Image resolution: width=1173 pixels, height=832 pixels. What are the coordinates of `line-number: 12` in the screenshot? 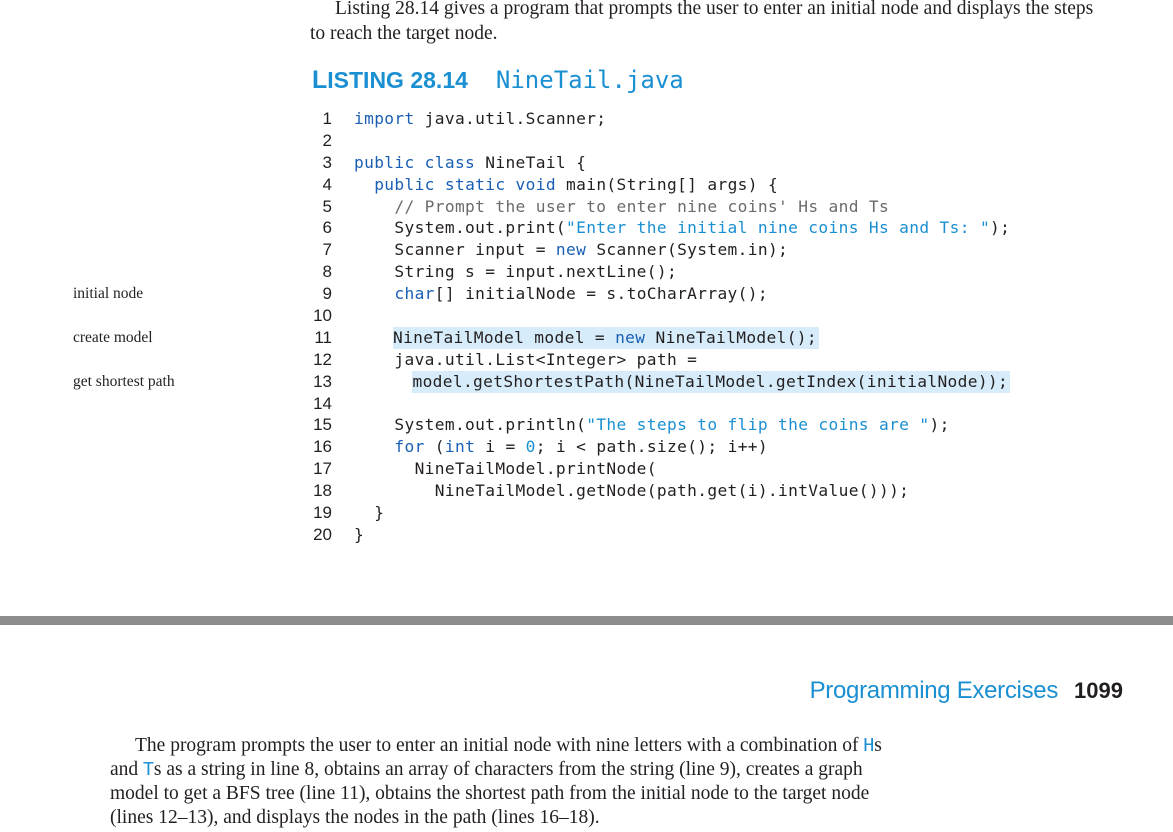 It's located at (322, 359).